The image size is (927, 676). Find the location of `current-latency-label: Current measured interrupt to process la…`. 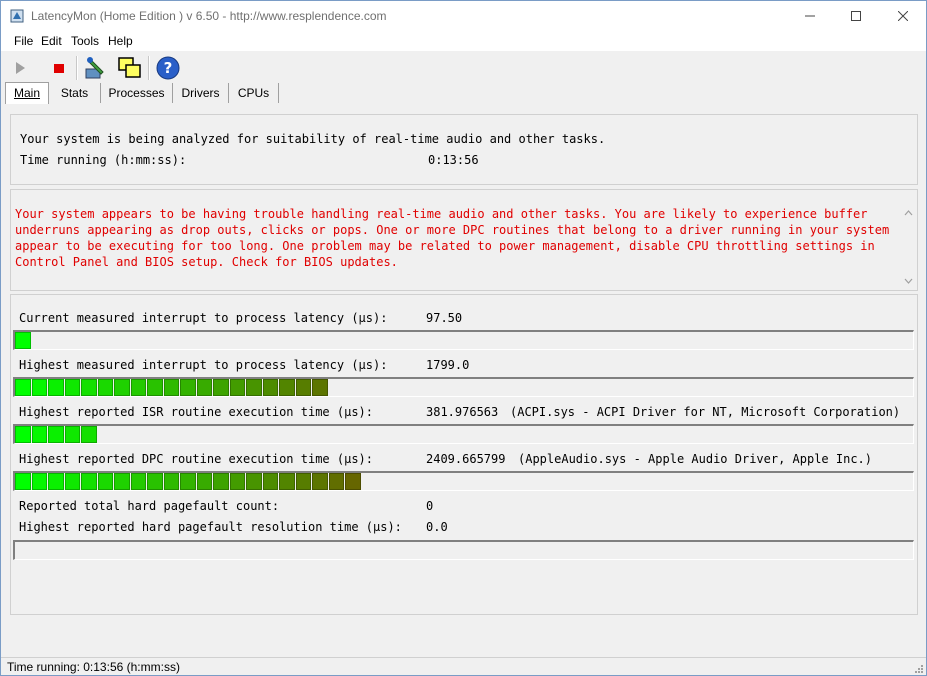

current-latency-label: Current measured interrupt to process la… is located at coordinates (203, 318).